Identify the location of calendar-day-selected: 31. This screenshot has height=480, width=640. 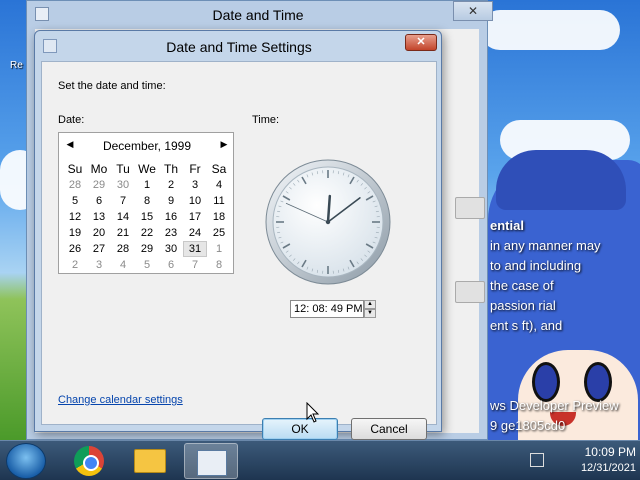
(195, 249).